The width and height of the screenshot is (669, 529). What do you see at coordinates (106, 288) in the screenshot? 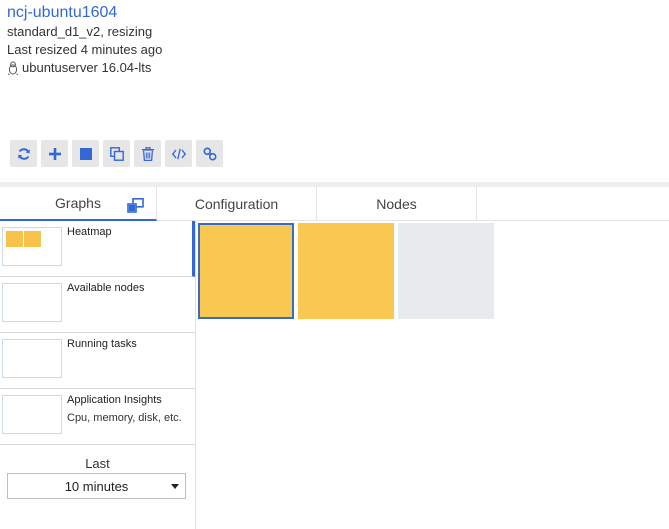
I see `graph-item-label: Available nodes` at bounding box center [106, 288].